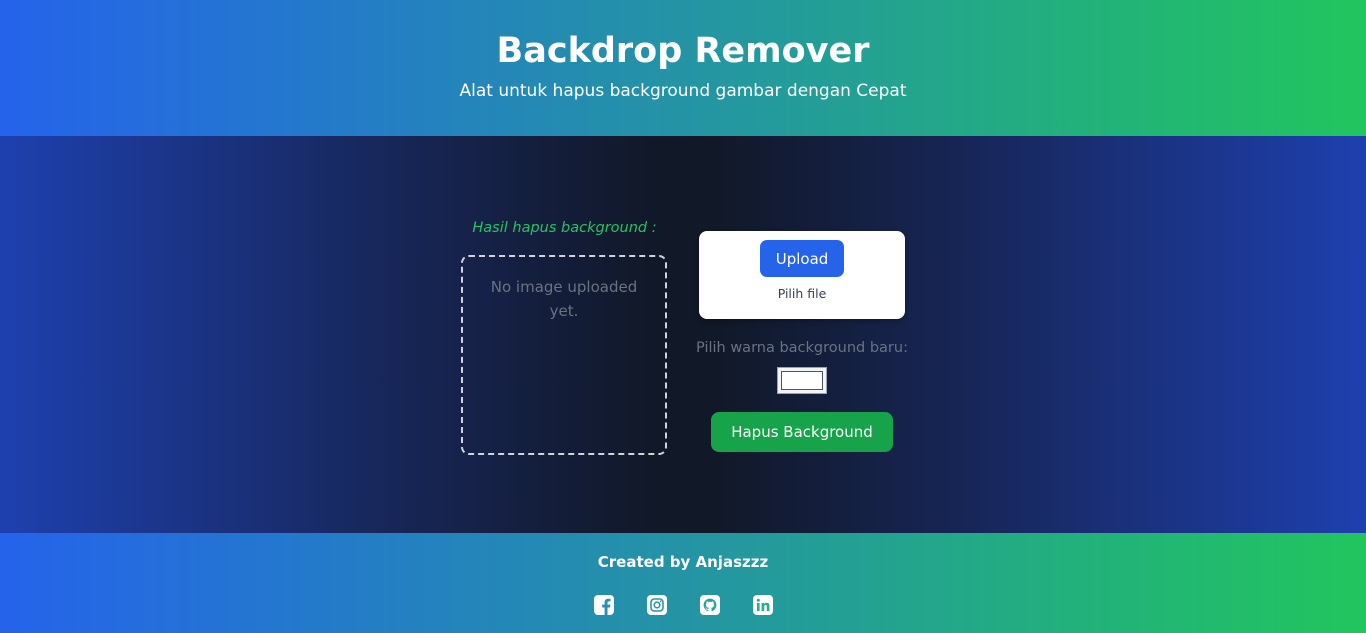 This screenshot has width=1366, height=633. I want to click on background-color-picker, so click(802, 380).